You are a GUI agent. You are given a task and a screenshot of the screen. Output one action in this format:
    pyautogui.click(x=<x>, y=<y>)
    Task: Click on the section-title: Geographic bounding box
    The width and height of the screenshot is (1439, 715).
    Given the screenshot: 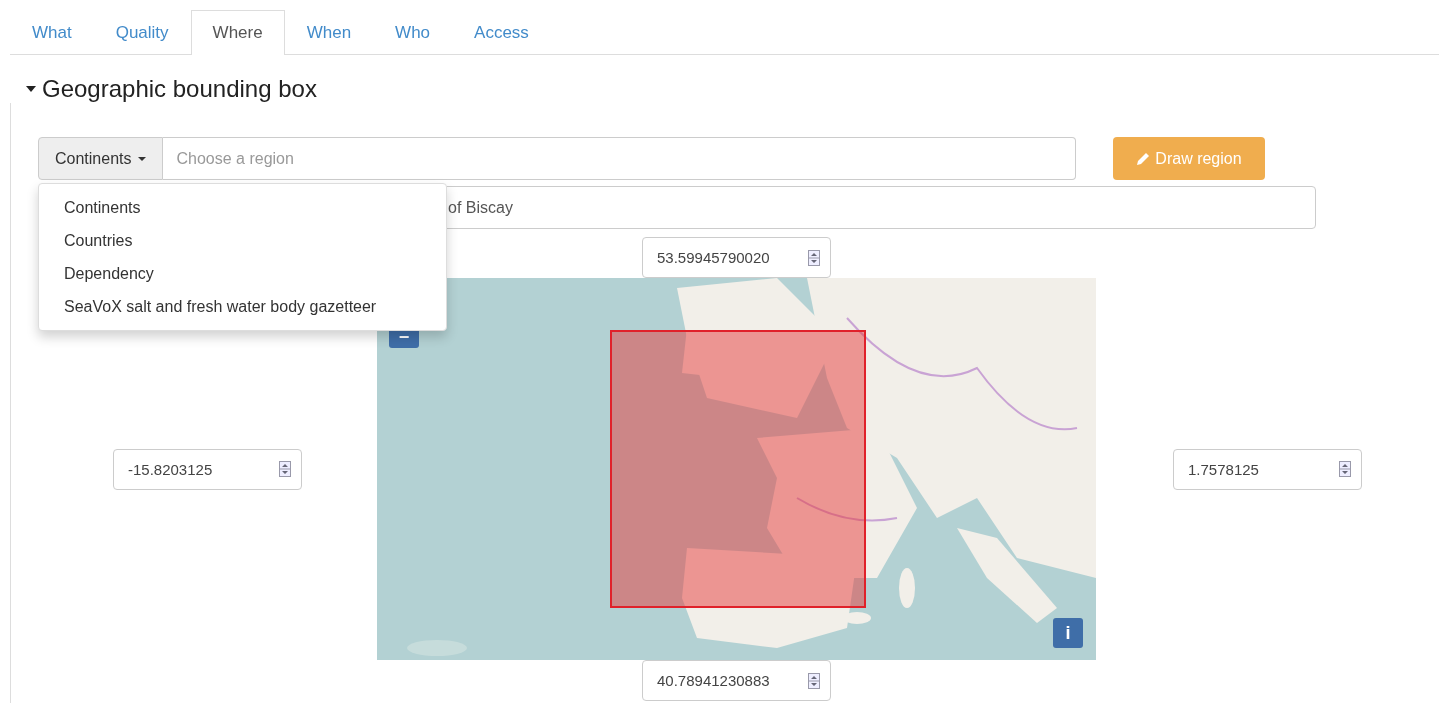 What is the action you would take?
    pyautogui.click(x=179, y=89)
    